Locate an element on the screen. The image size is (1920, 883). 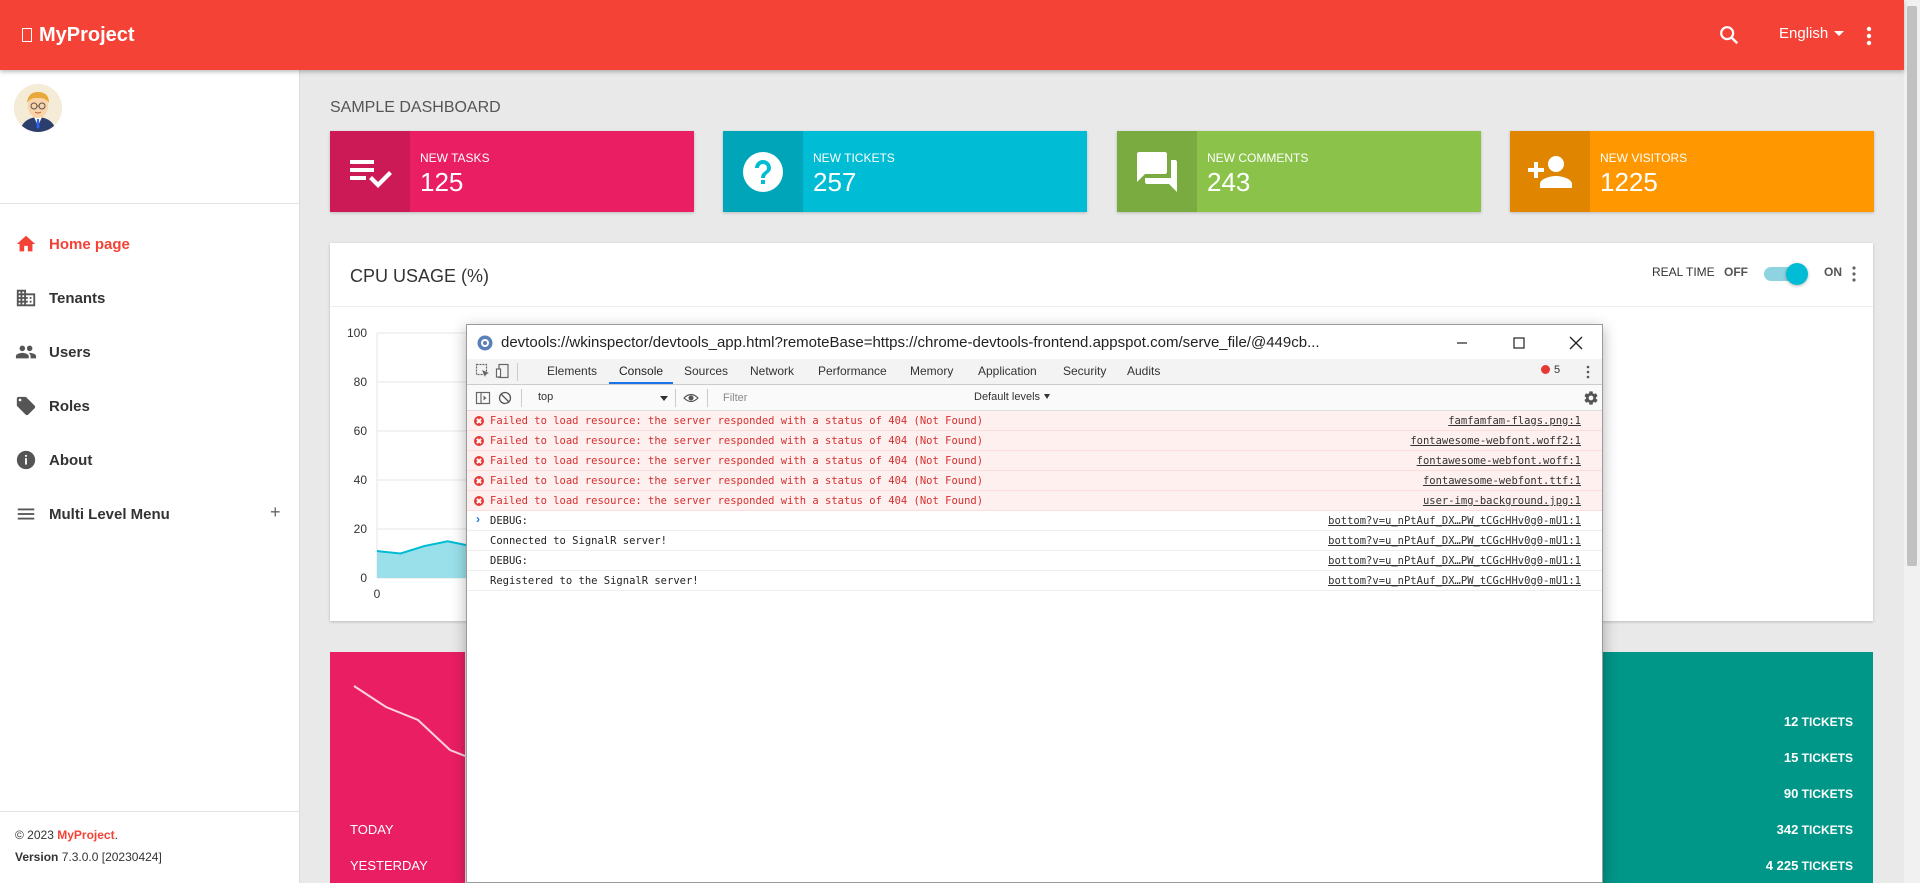
realtime-toggle is located at coordinates (1785, 274).